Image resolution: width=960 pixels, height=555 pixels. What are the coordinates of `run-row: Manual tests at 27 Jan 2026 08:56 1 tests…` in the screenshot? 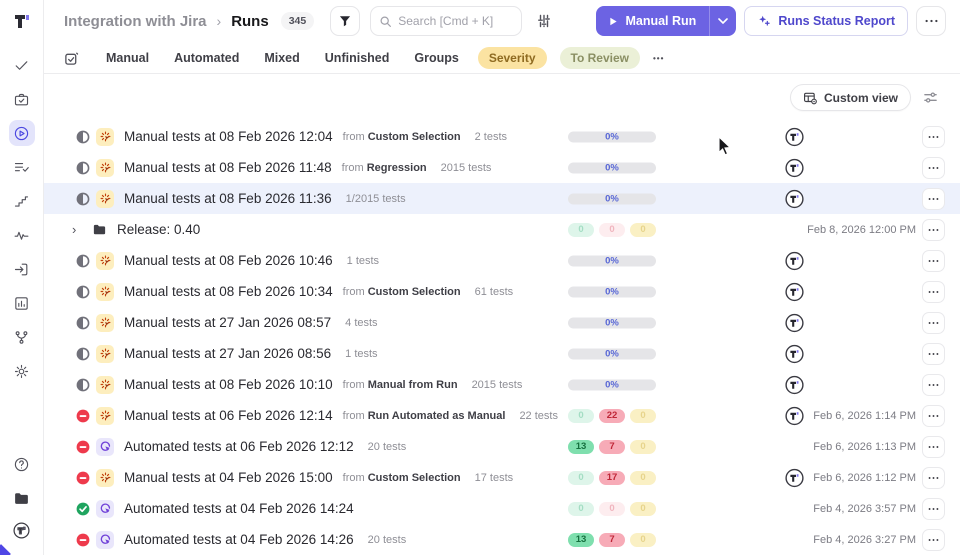 It's located at (502, 353).